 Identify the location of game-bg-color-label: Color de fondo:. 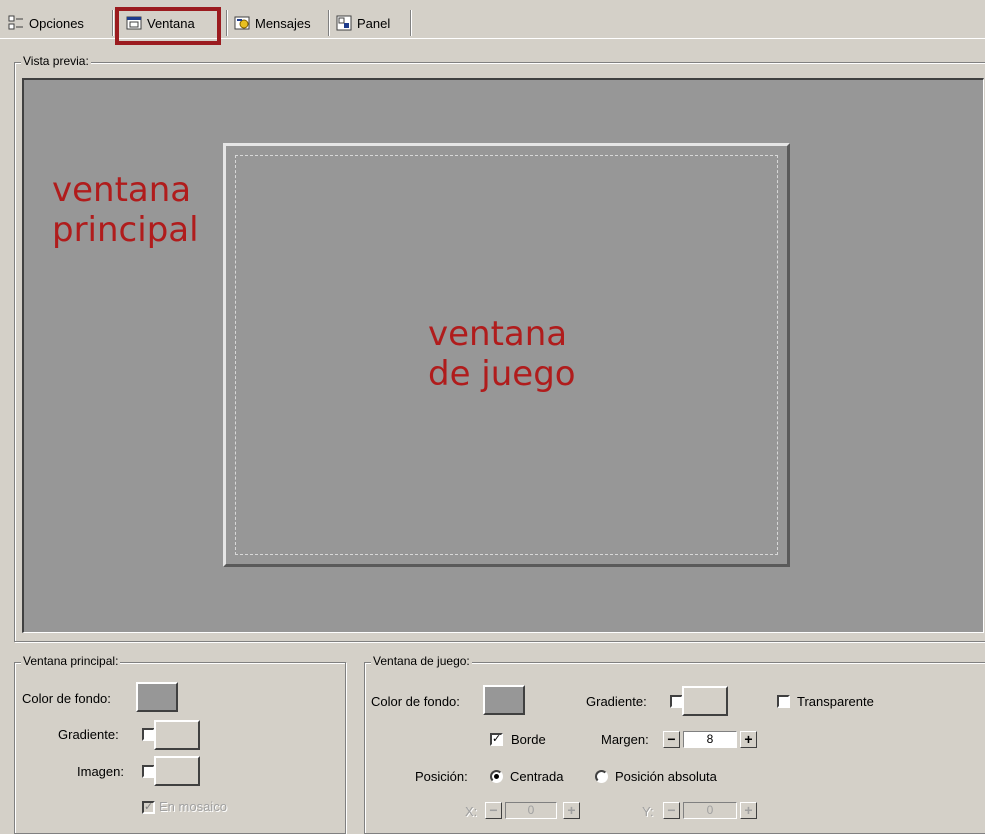
(415, 701).